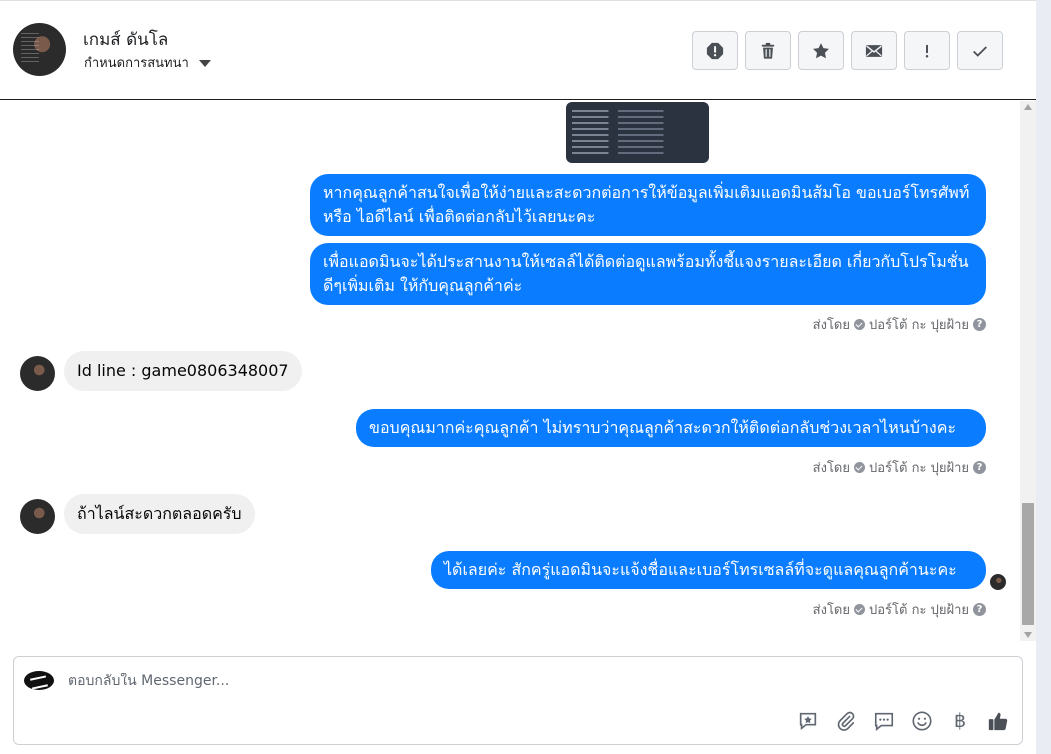  I want to click on mark-unread-button, so click(874, 50).